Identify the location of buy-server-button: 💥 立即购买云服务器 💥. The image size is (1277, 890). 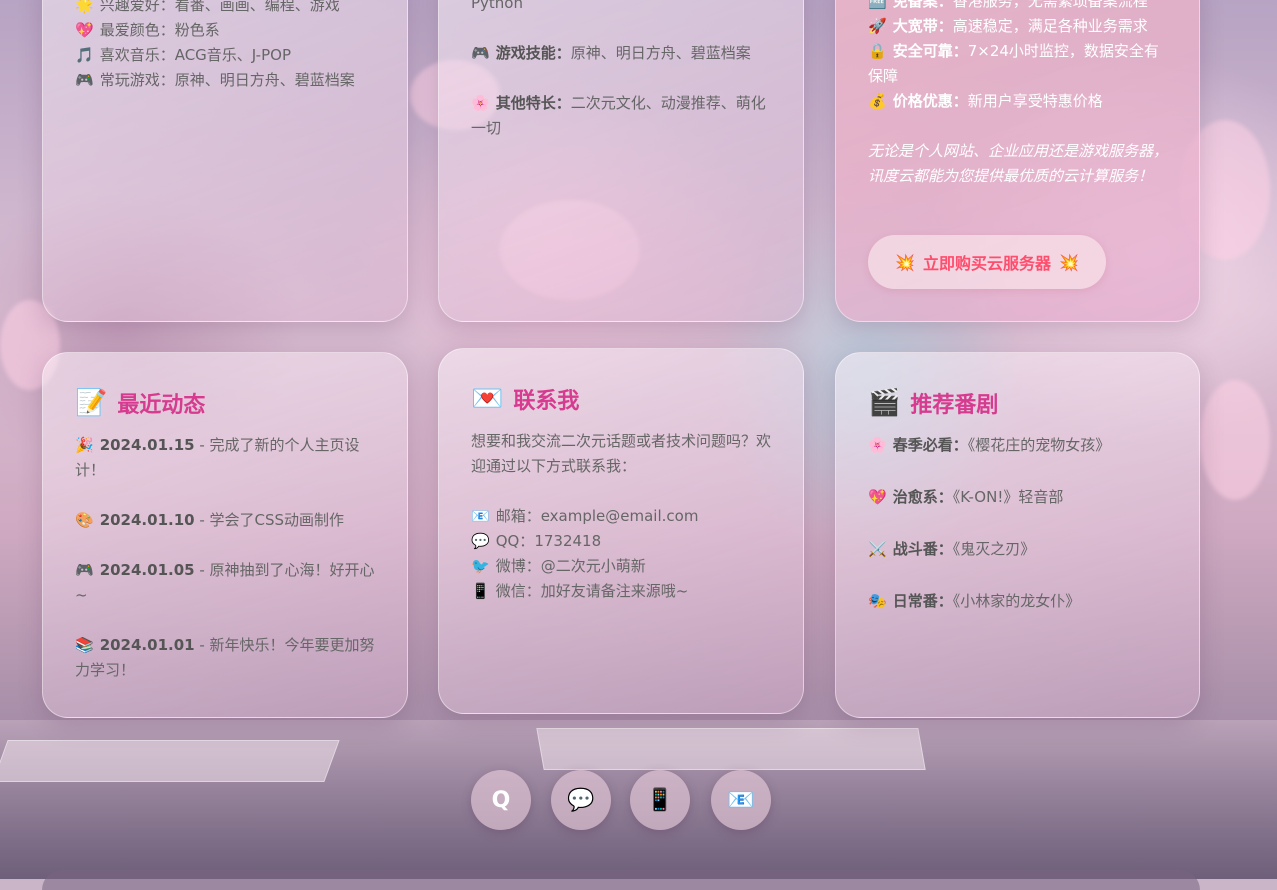
(987, 262).